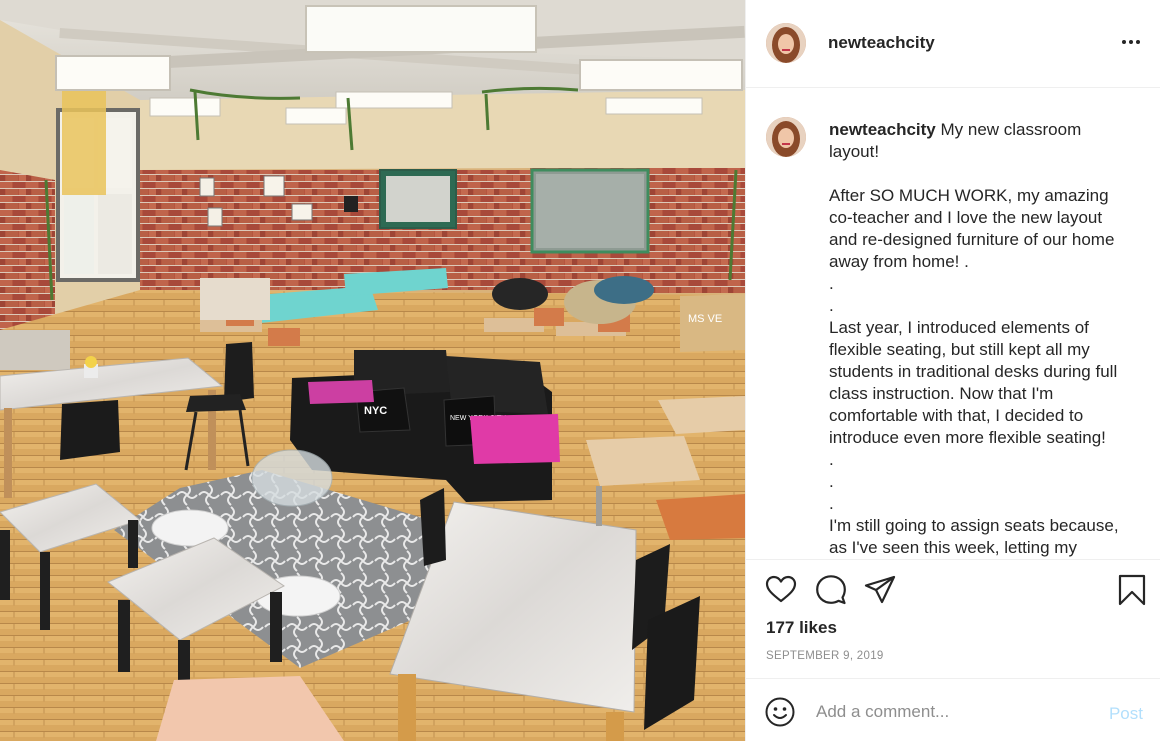 This screenshot has height=741, width=1160. Describe the element at coordinates (375, 411) in the screenshot. I see `pillow-text-nyc: NYC` at that location.